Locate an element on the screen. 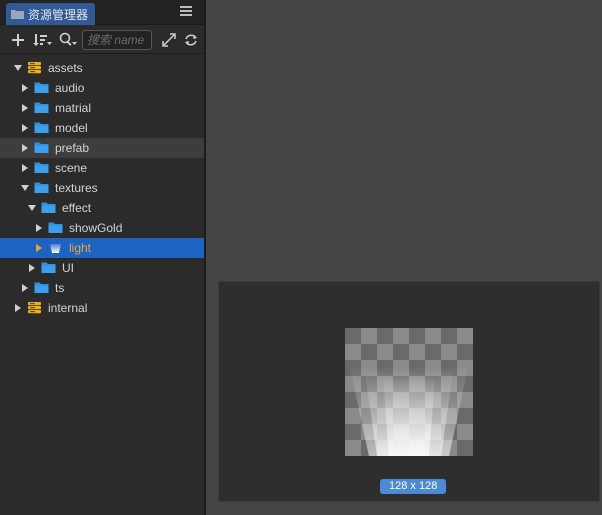  tree-item-showgold: showGold is located at coordinates (102, 228).